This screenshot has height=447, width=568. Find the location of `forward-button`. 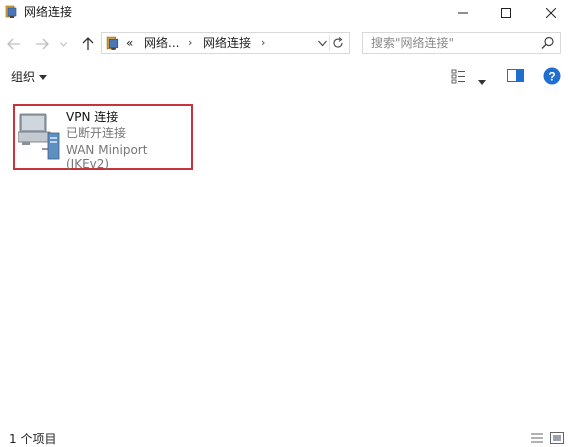

forward-button is located at coordinates (42, 44).